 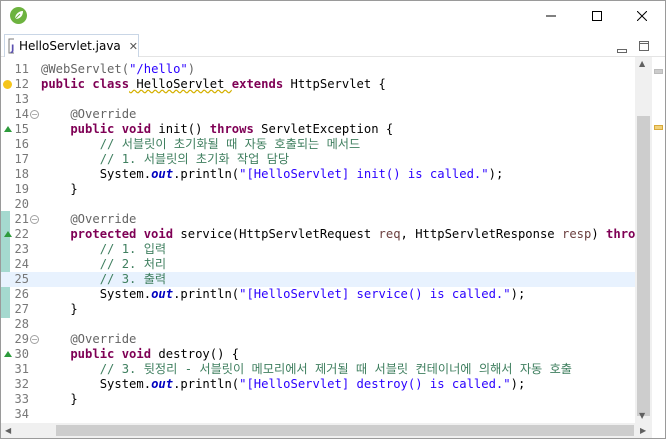 What do you see at coordinates (333, 44) in the screenshot?
I see `editor-tab-bar: J HelloServlet.java ✕` at bounding box center [333, 44].